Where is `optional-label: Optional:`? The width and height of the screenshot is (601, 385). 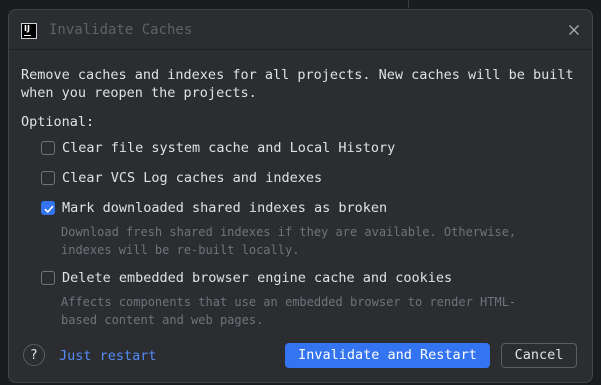 optional-label: Optional: is located at coordinates (58, 122).